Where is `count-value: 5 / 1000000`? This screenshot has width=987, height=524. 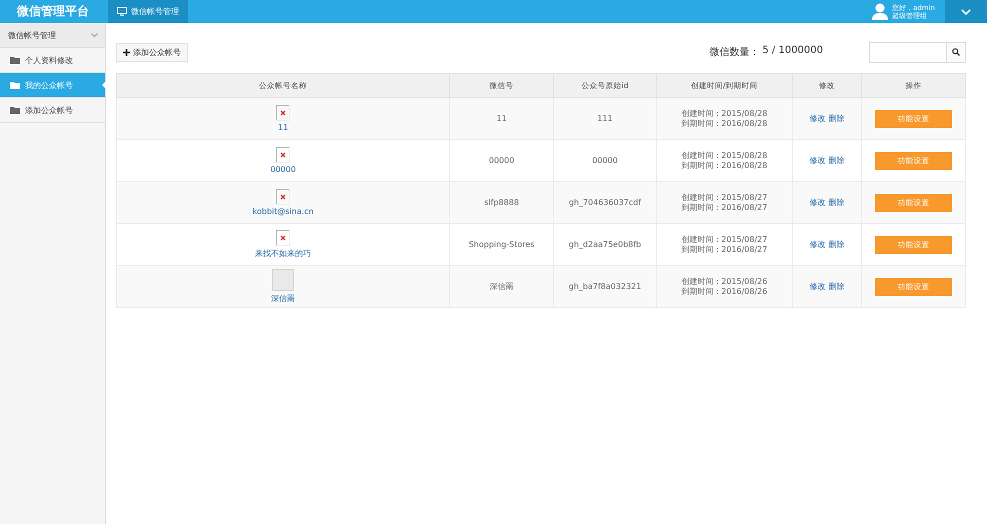 count-value: 5 / 1000000 is located at coordinates (792, 51).